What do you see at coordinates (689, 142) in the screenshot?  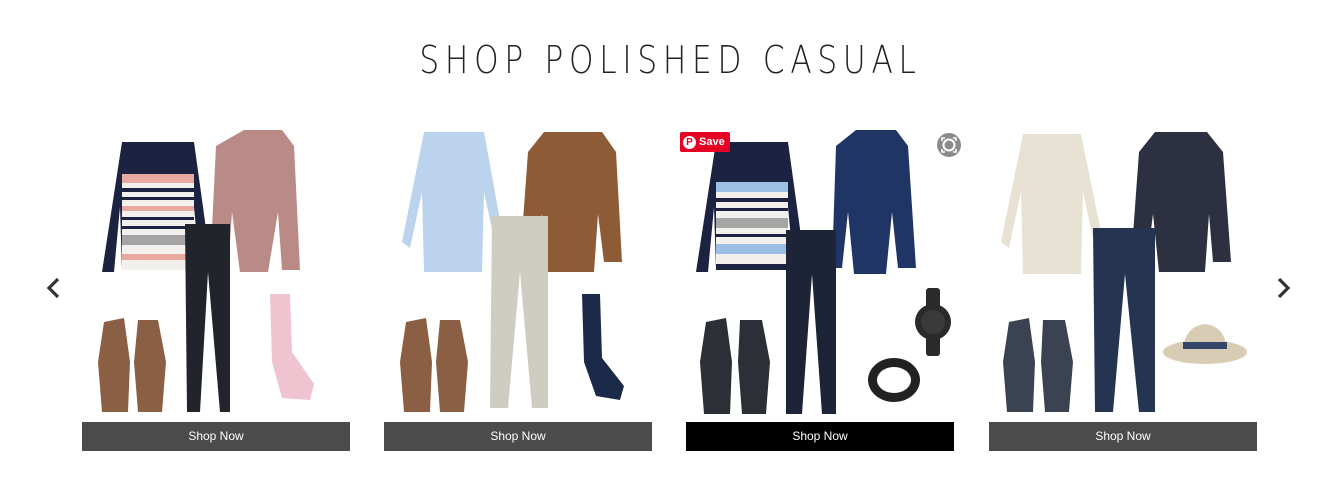 I see `pinterest-icon: P` at bounding box center [689, 142].